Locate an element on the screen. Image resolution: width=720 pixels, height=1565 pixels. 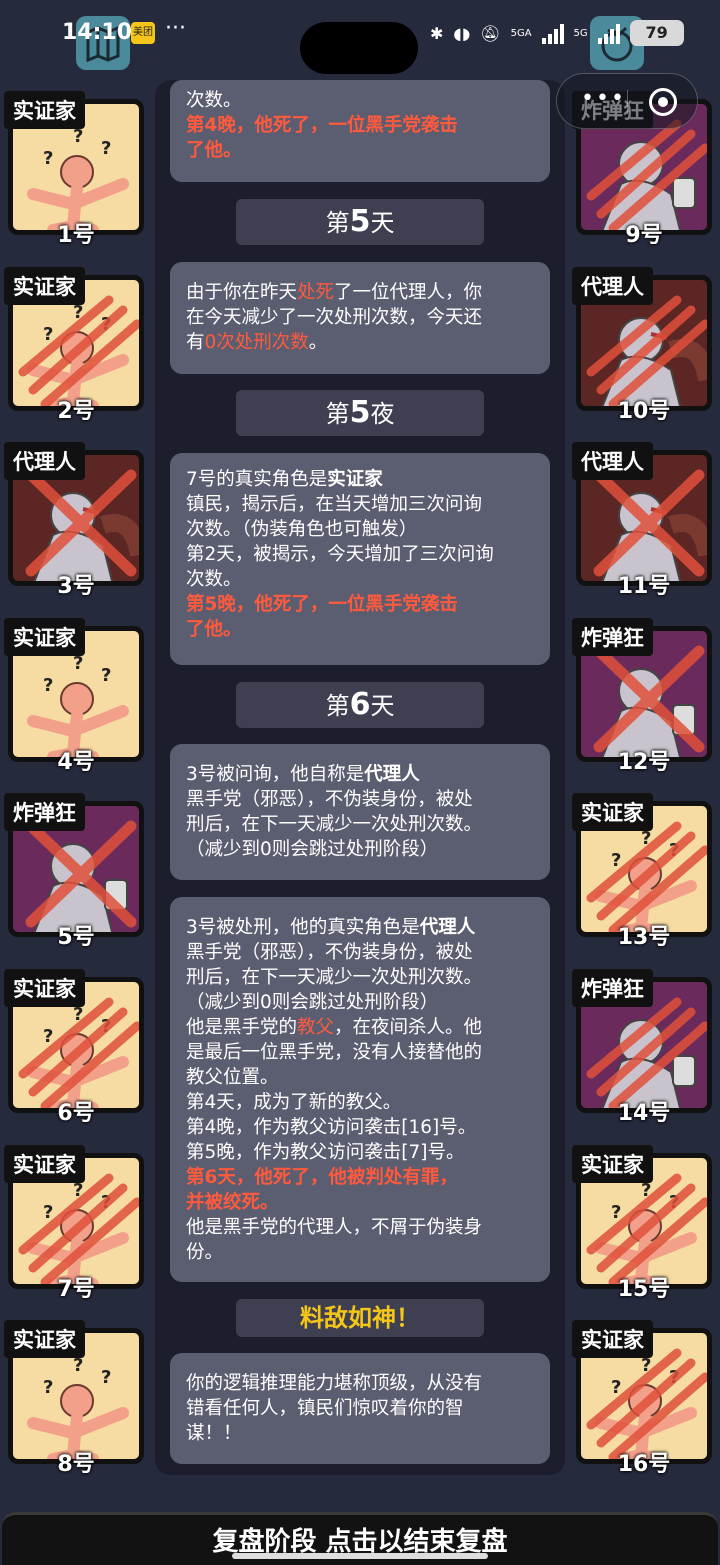
player-number-label: 6号 is located at coordinates (76, 1113).